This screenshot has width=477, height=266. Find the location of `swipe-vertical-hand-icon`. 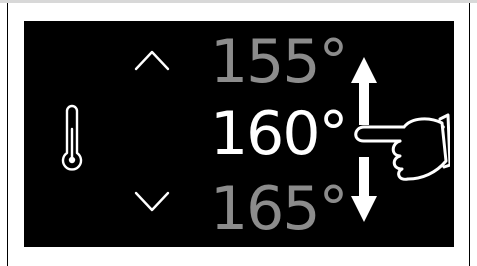

swipe-vertical-hand-icon is located at coordinates (400, 139).